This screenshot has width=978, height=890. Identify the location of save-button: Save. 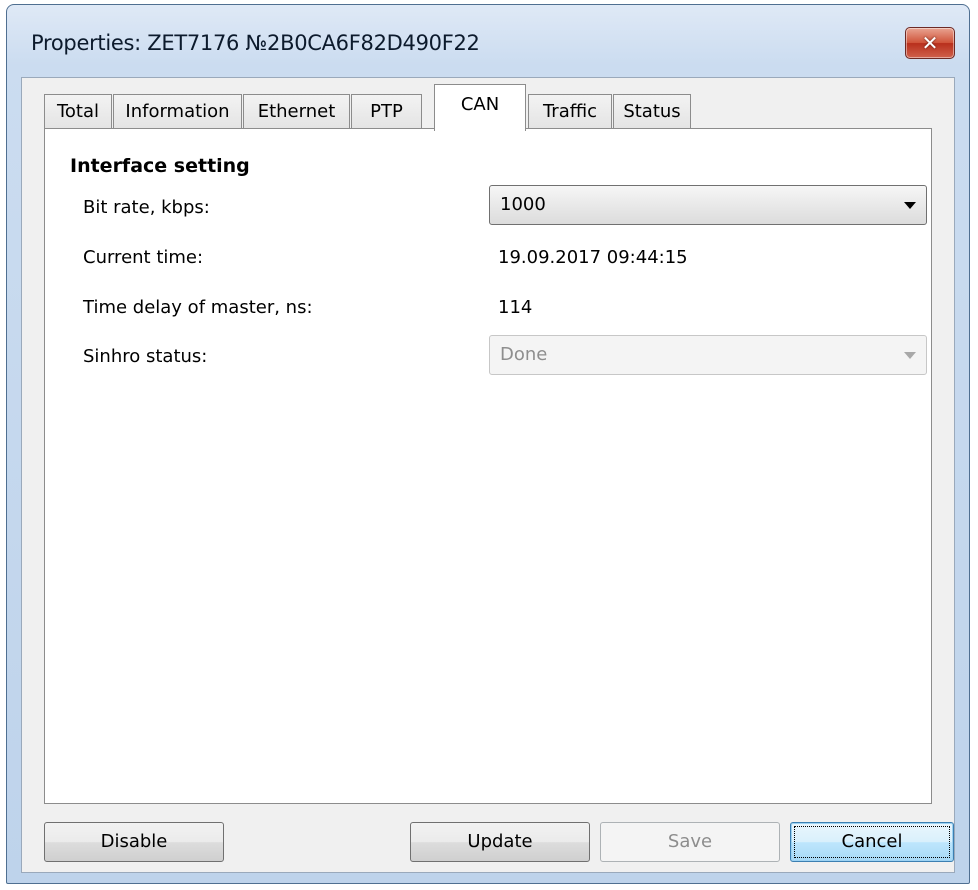
(690, 842).